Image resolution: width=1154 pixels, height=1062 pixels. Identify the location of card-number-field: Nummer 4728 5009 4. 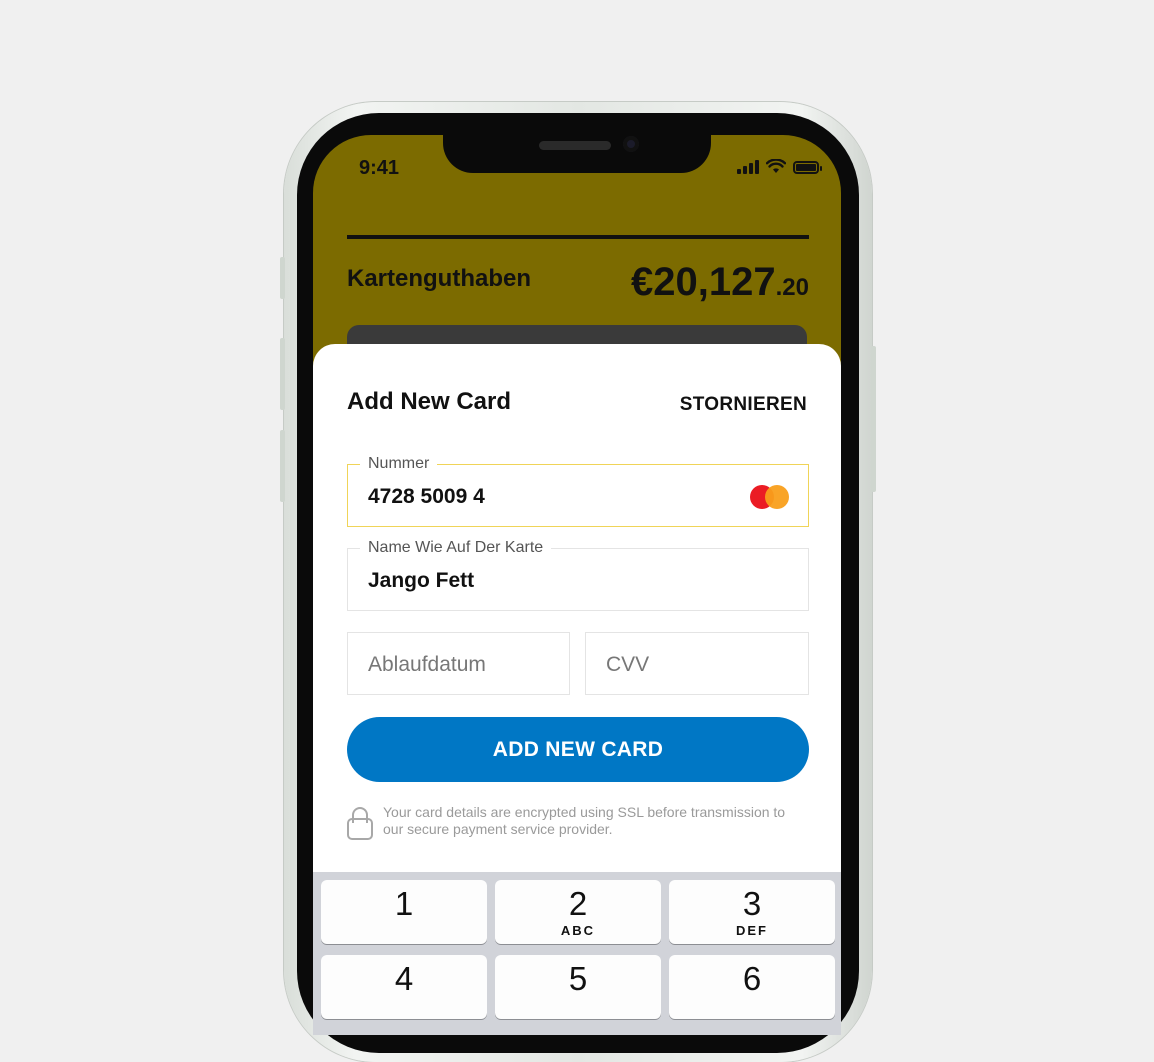
(578, 490).